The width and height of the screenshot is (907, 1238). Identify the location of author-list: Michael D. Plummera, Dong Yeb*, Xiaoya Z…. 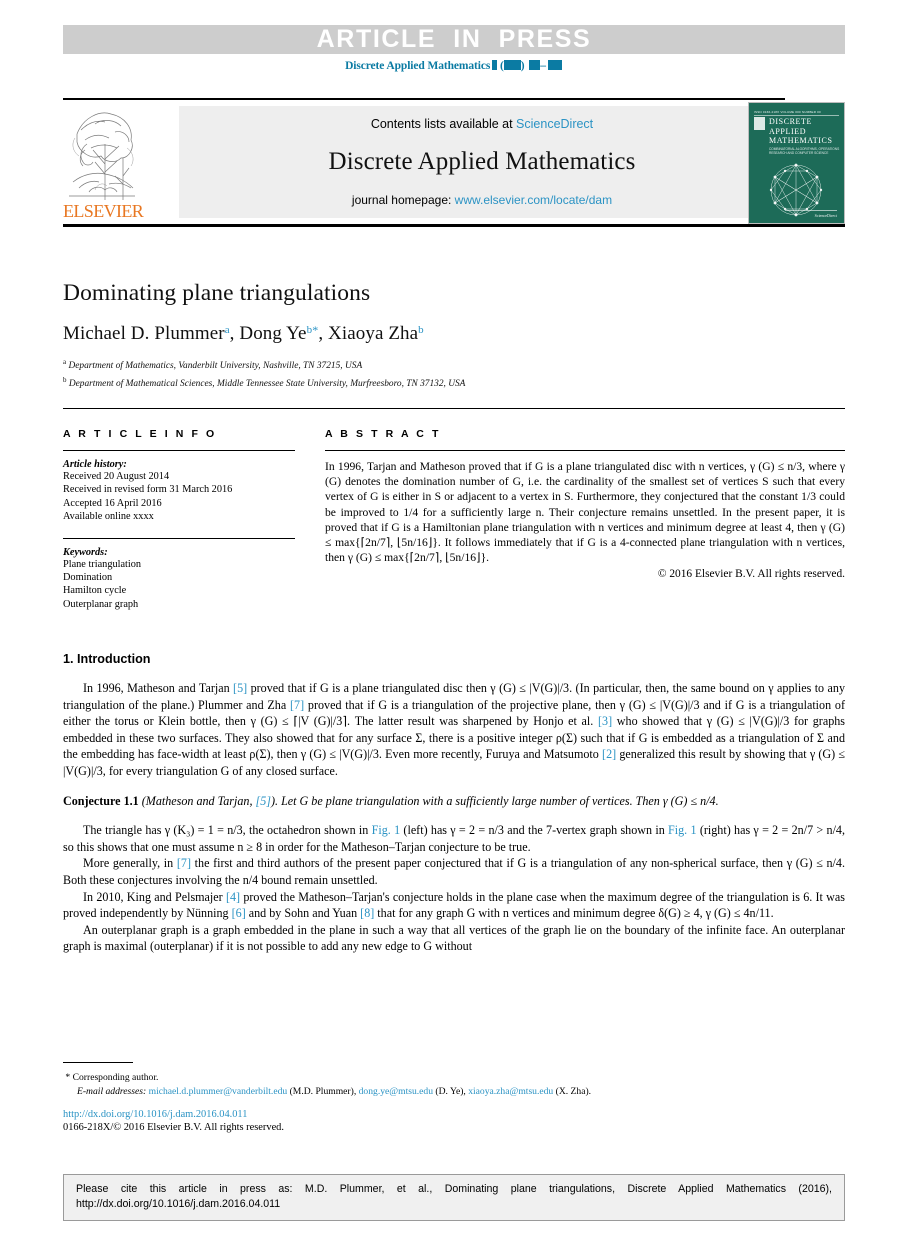
(454, 334).